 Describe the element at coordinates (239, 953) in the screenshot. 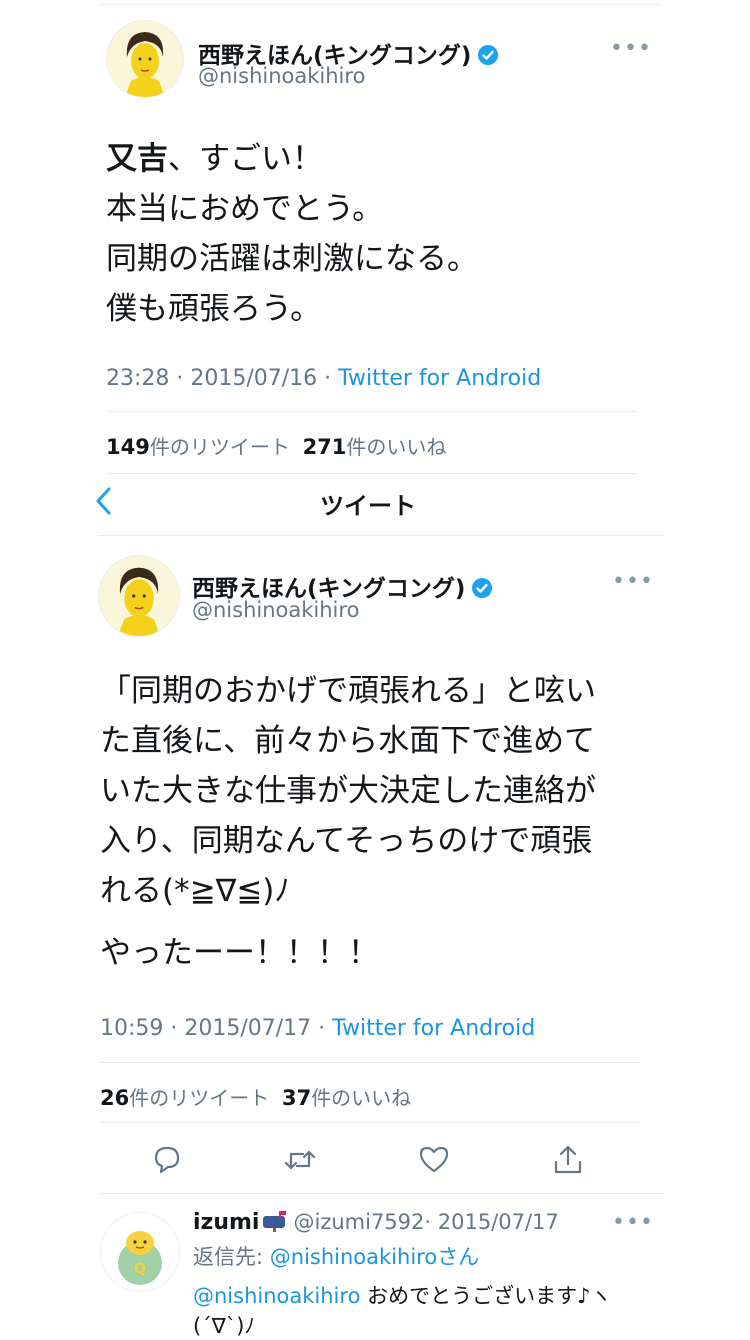

I see `tweet-body-line: やったーー！！！！` at that location.